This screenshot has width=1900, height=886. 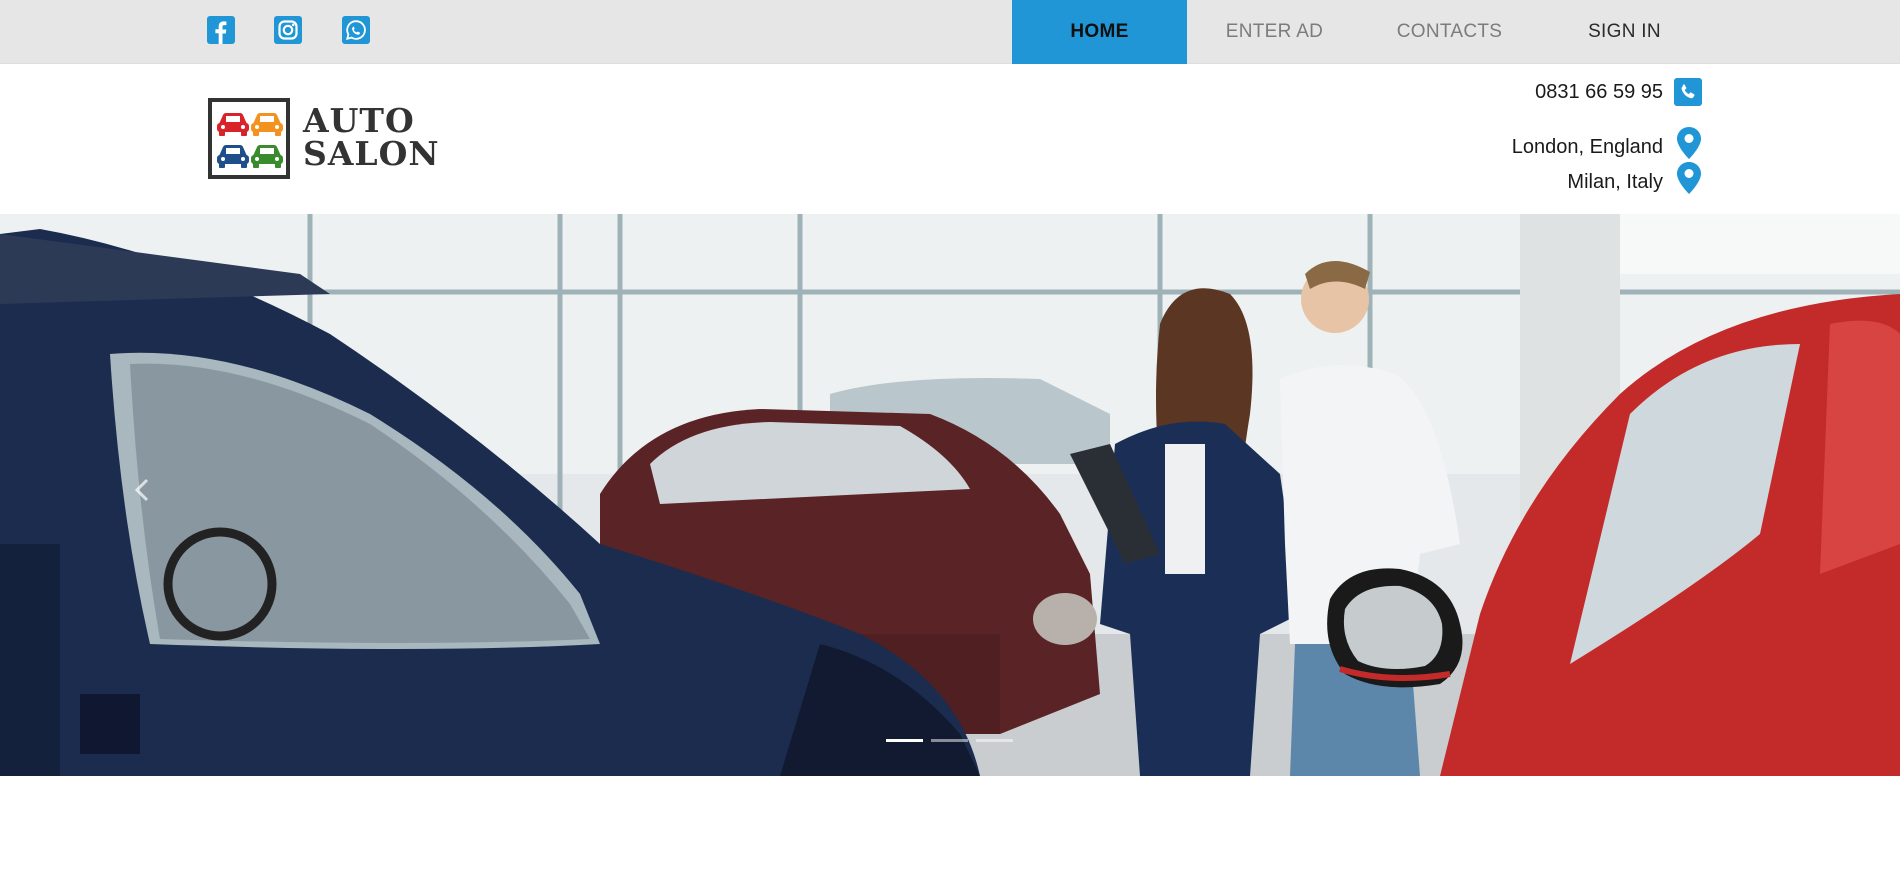 I want to click on nav-sign-in: SIGN IN, so click(x=1624, y=32).